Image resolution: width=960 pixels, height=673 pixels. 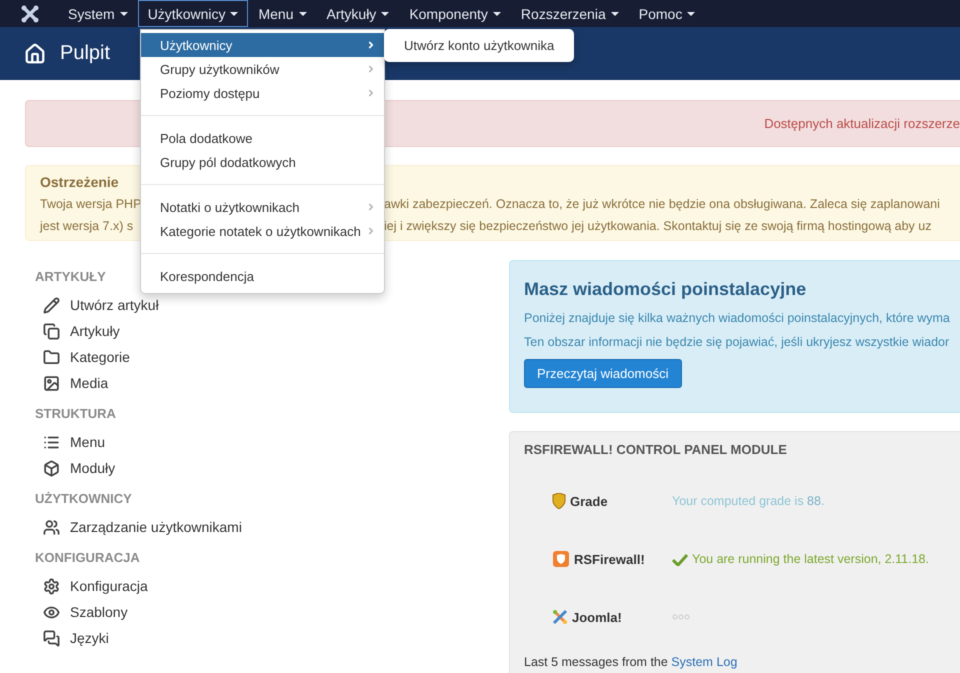 I want to click on copy-icon, so click(x=51, y=331).